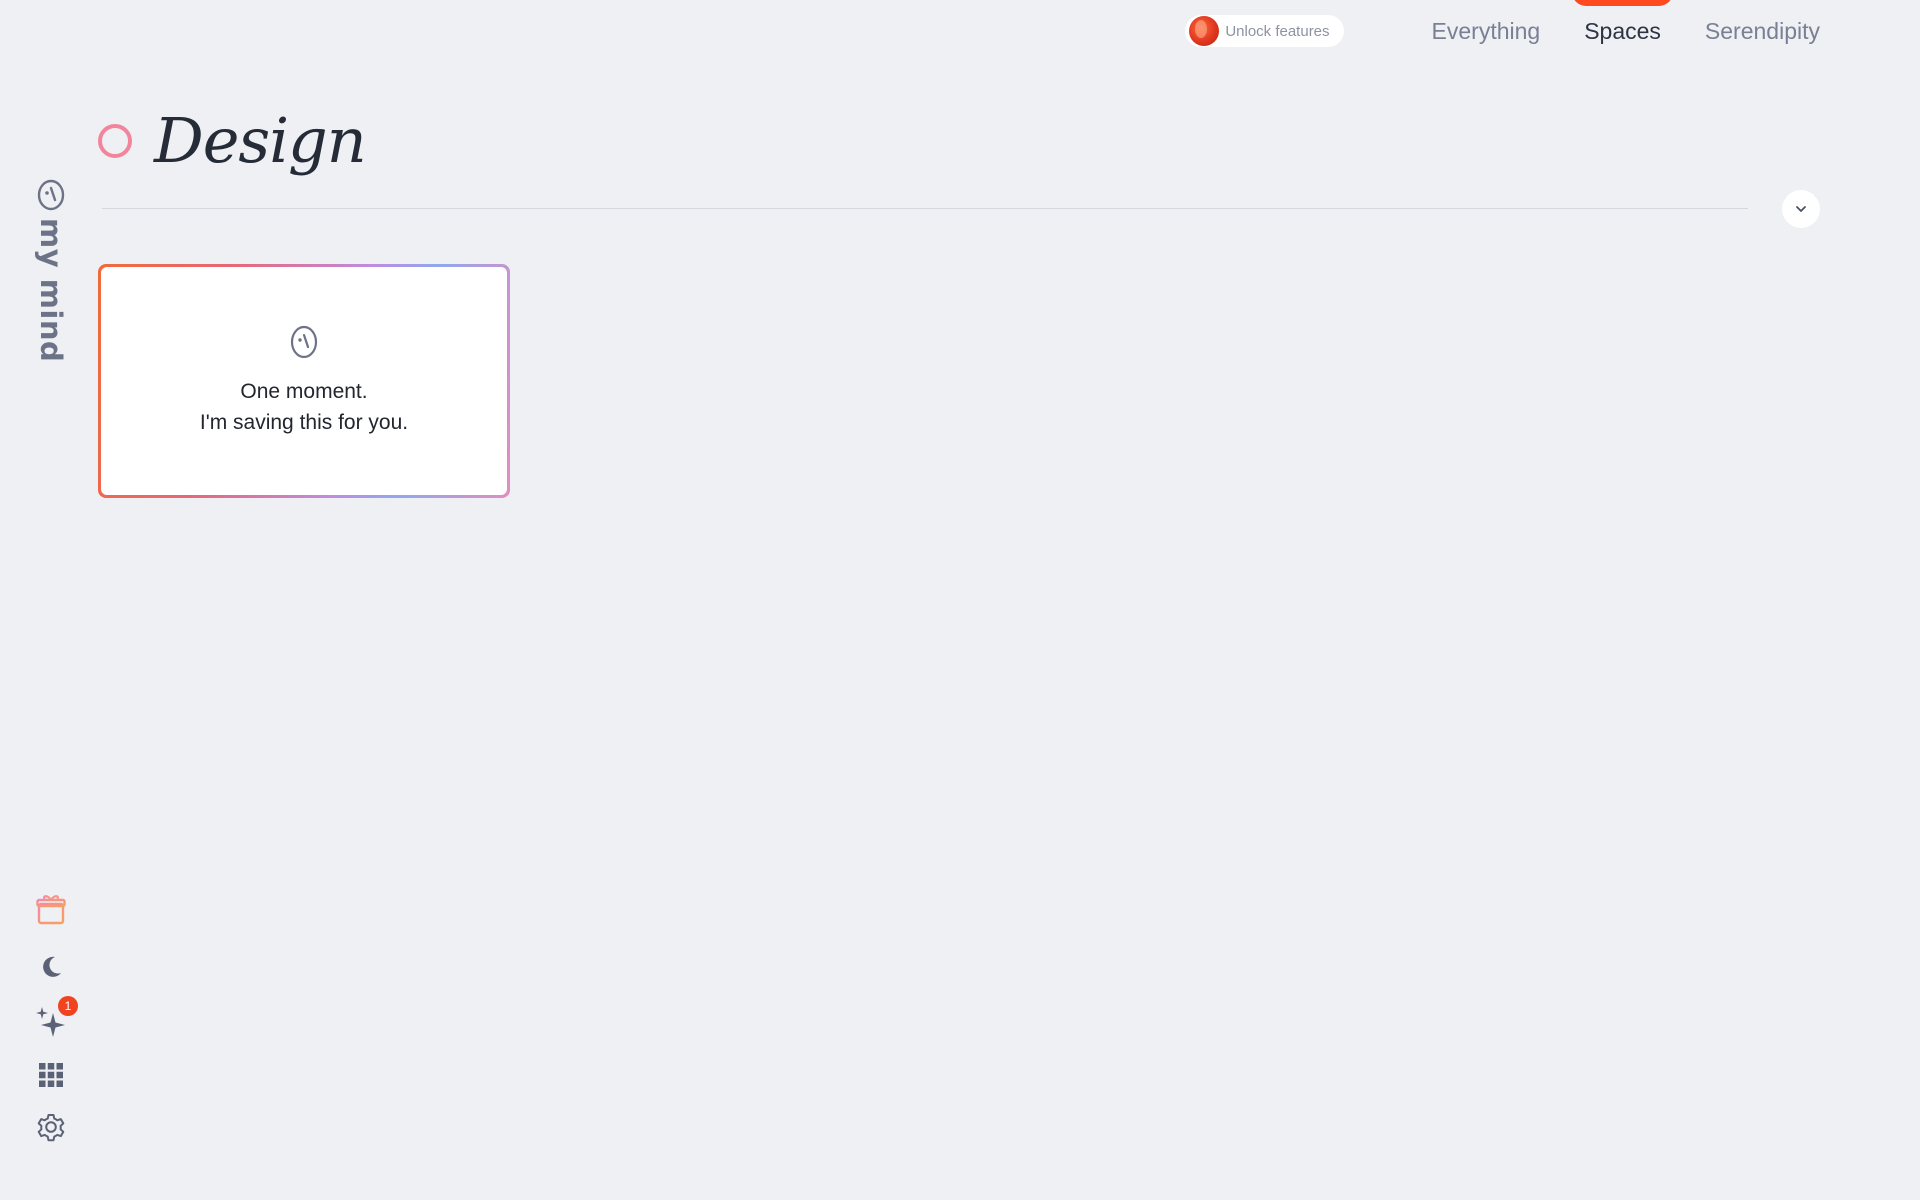 The width and height of the screenshot is (1920, 1200). I want to click on settings-button, so click(51, 1127).